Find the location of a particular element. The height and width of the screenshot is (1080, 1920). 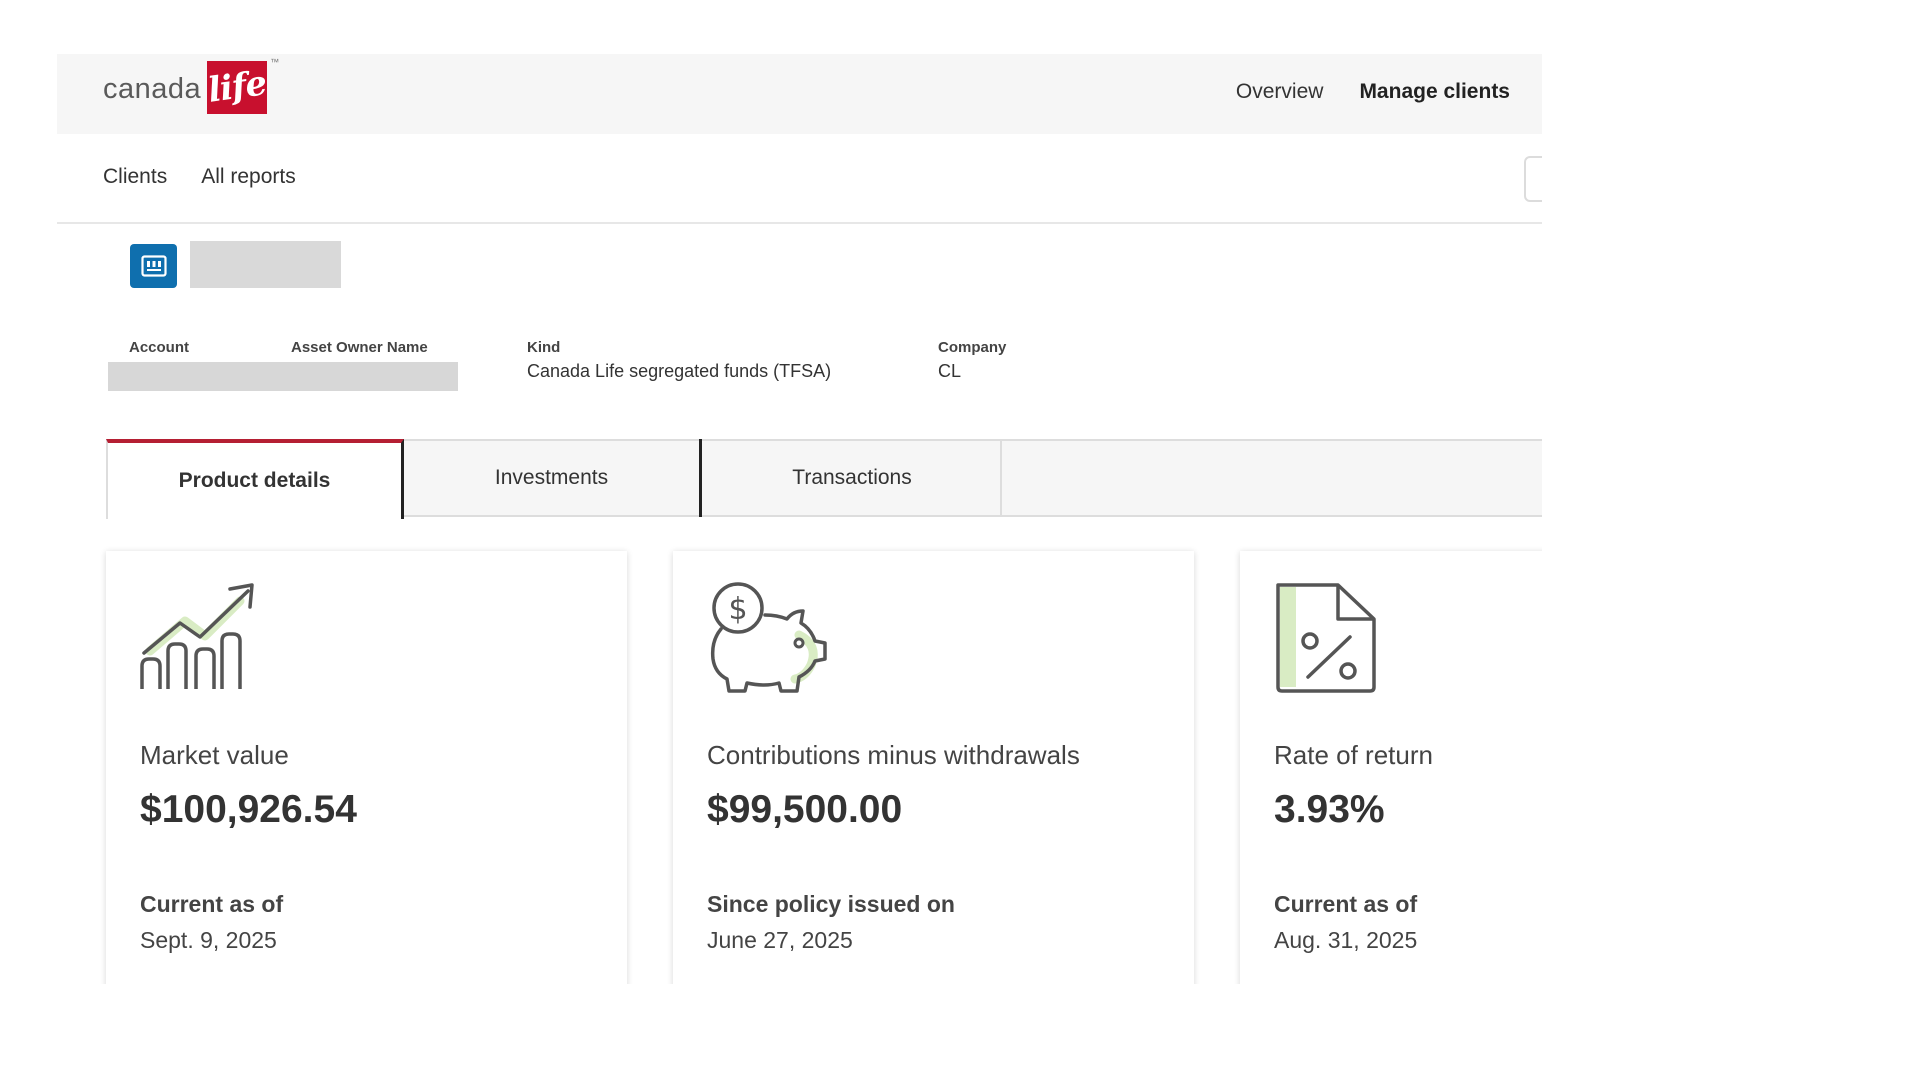

logo-red-box: life ™ is located at coordinates (242, 85).